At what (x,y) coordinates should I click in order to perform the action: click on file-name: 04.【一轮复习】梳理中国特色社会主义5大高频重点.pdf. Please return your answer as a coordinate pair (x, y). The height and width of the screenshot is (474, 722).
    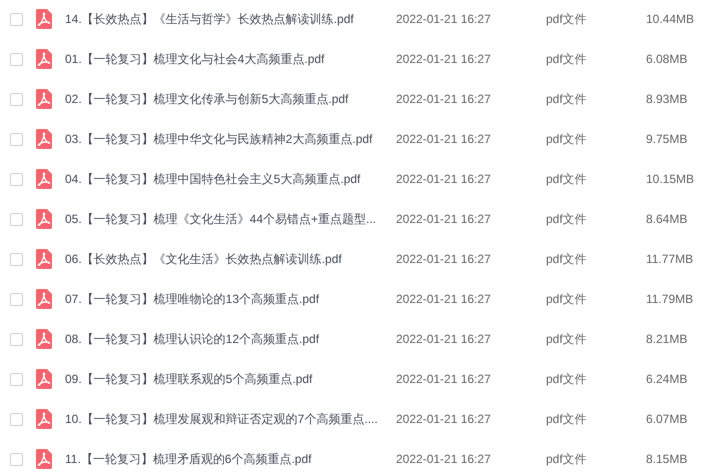
    Looking at the image, I should click on (230, 179).